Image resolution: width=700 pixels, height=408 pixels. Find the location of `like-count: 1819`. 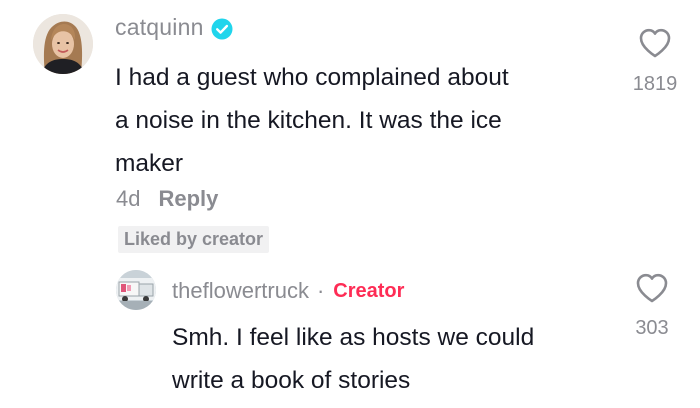

like-count: 1819 is located at coordinates (655, 84).